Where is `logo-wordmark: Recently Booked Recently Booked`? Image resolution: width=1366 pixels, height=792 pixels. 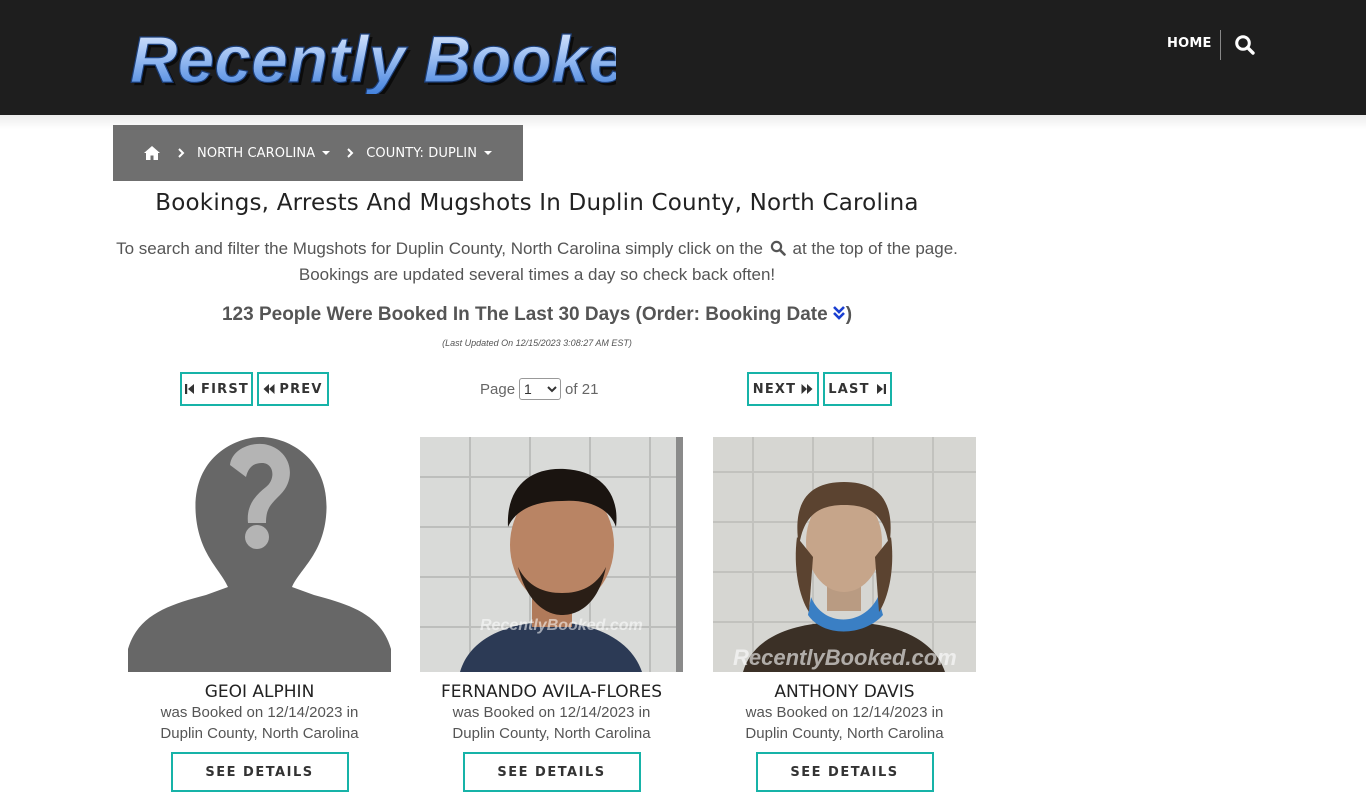 logo-wordmark: Recently Booked Recently Booked is located at coordinates (399, 60).